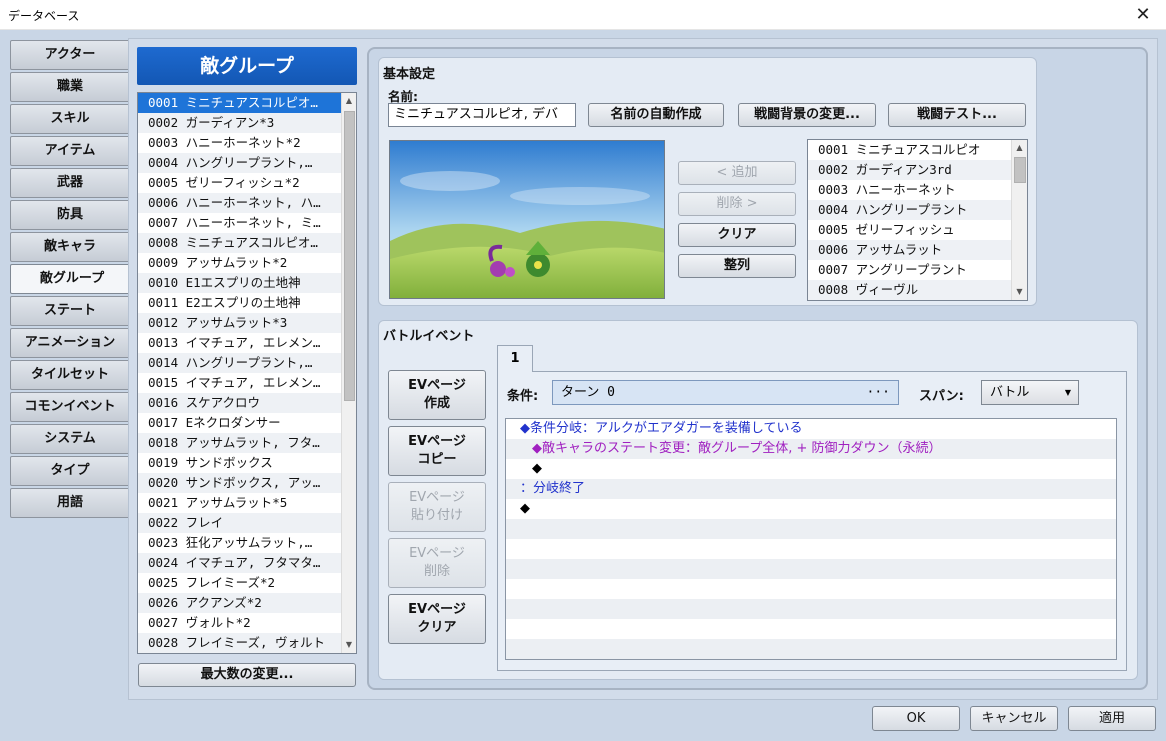 Image resolution: width=1166 pixels, height=741 pixels. I want to click on ok-button: OK, so click(916, 718).